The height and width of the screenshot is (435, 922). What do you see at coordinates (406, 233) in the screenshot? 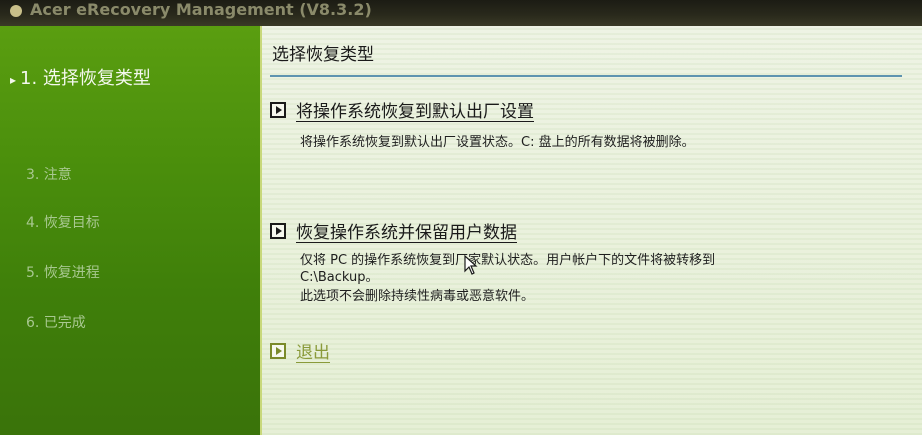
I see `option-label: 恢复操作系统并保留用户数据` at bounding box center [406, 233].